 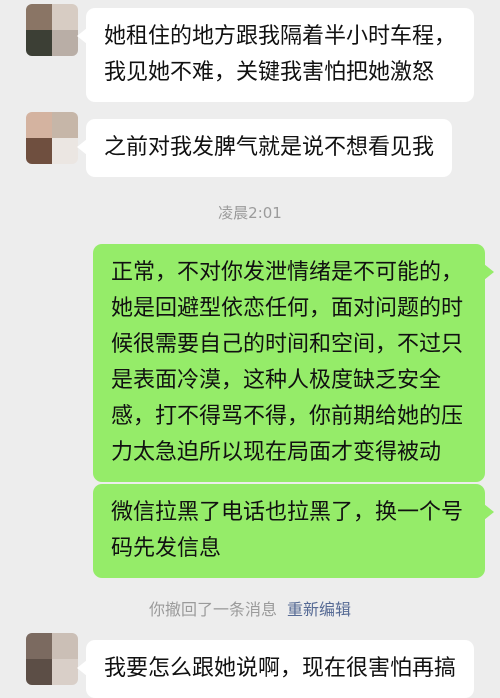 What do you see at coordinates (212, 609) in the screenshot?
I see `recall-text: 你撤回了一条消息` at bounding box center [212, 609].